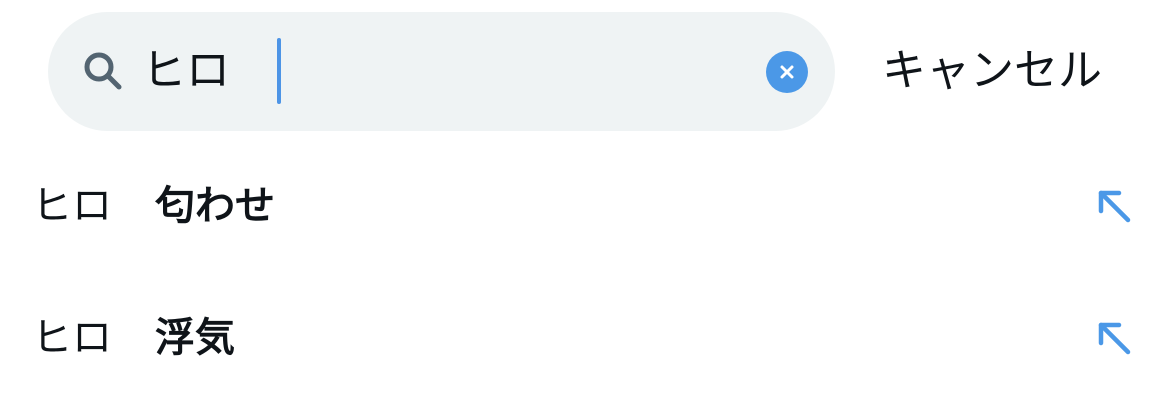  Describe the element at coordinates (279, 71) in the screenshot. I see `text-cursor` at that location.